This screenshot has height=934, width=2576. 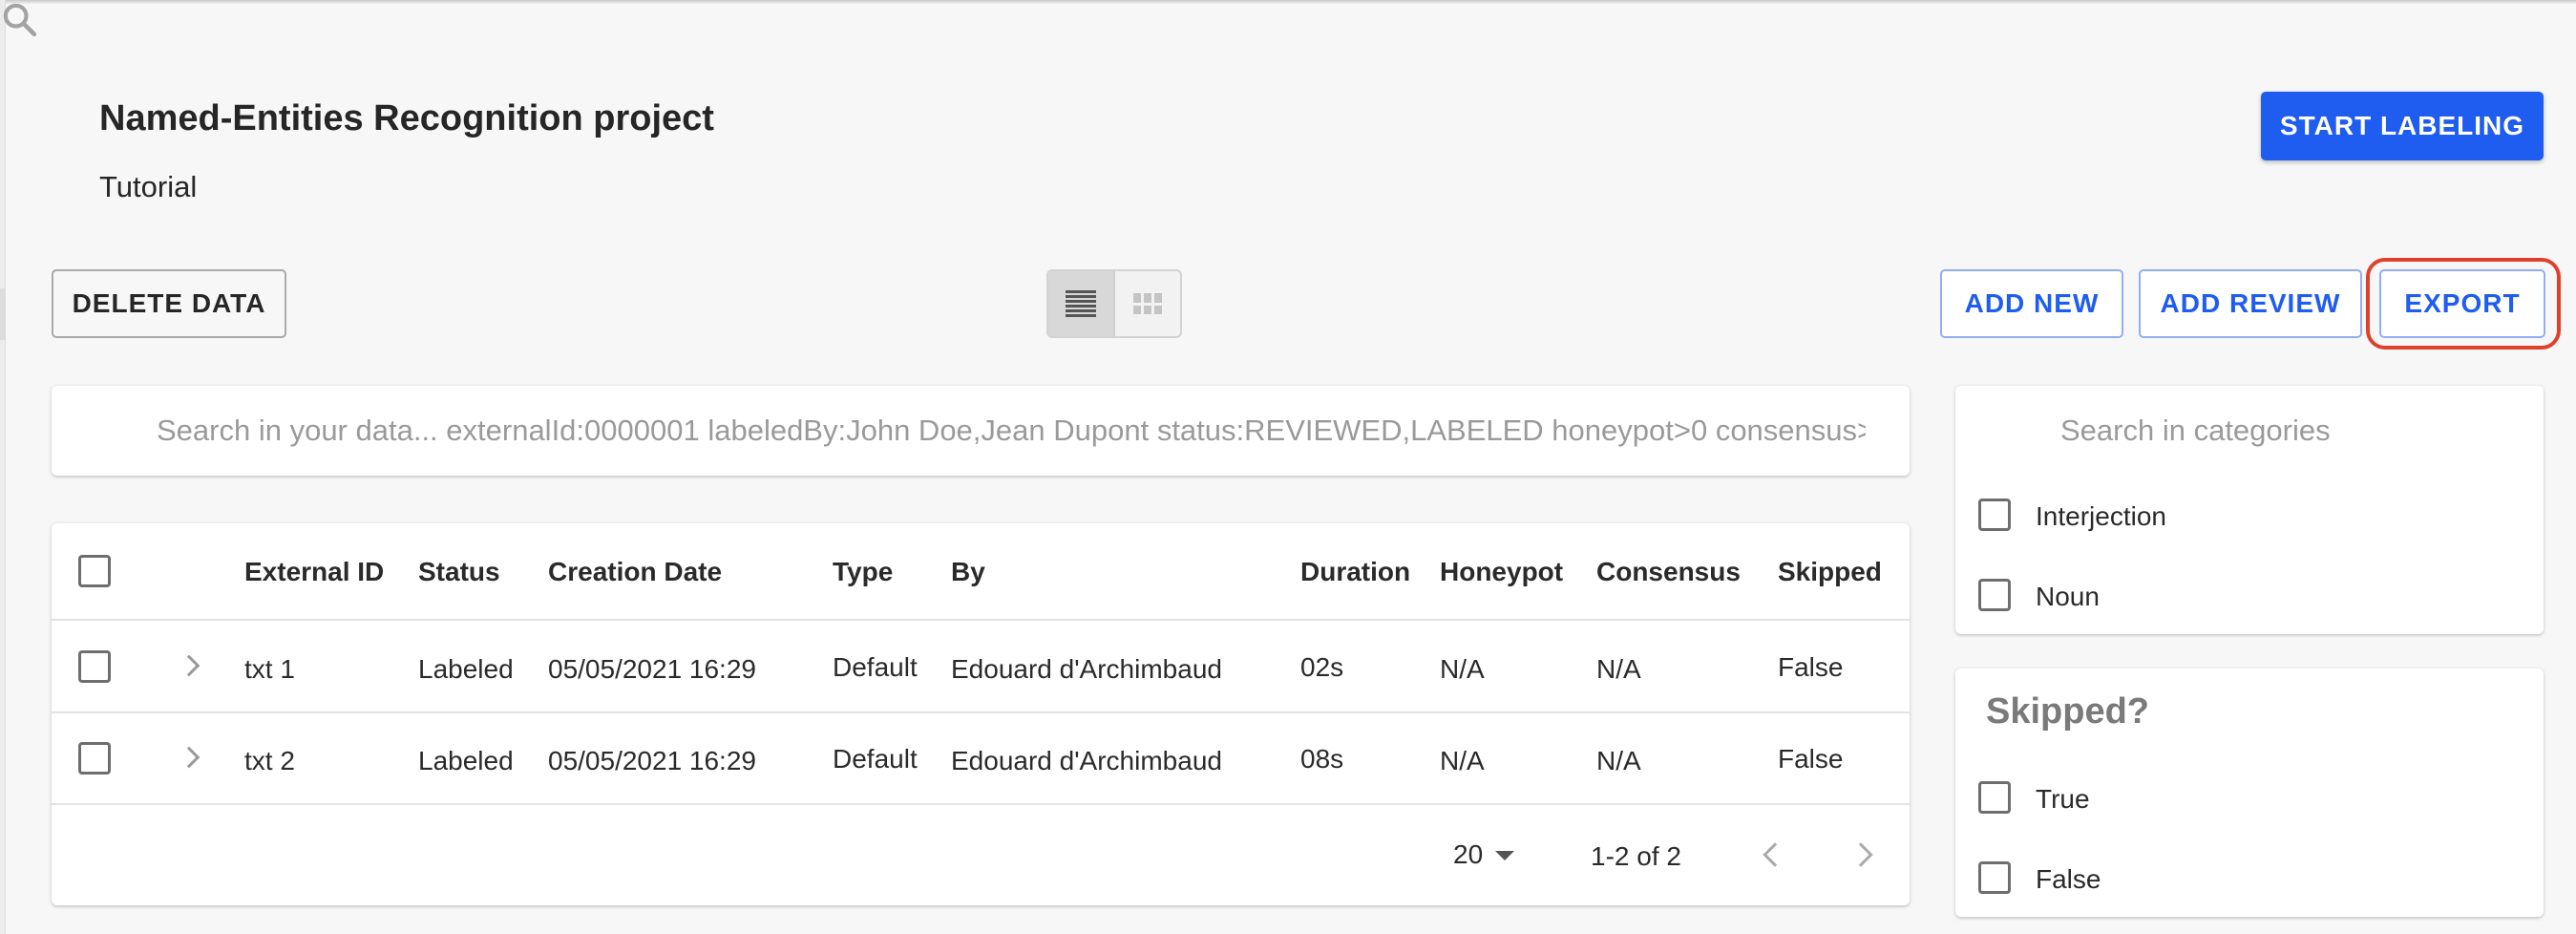 What do you see at coordinates (2250, 303) in the screenshot?
I see `add-review-button: ADD REVIEW` at bounding box center [2250, 303].